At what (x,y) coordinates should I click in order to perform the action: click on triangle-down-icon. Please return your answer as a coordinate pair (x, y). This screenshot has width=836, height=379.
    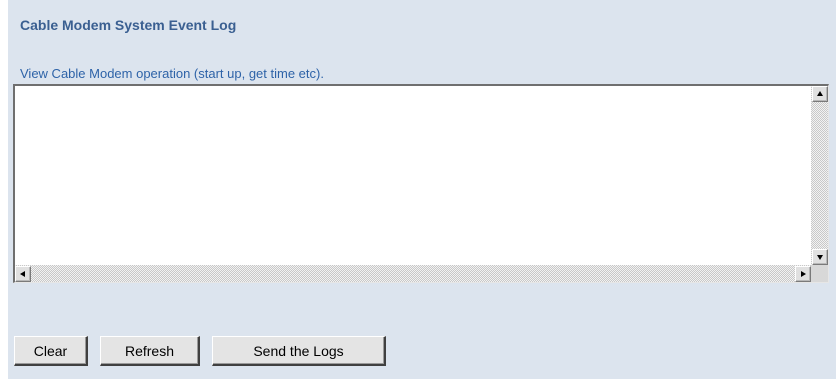
    Looking at the image, I should click on (820, 257).